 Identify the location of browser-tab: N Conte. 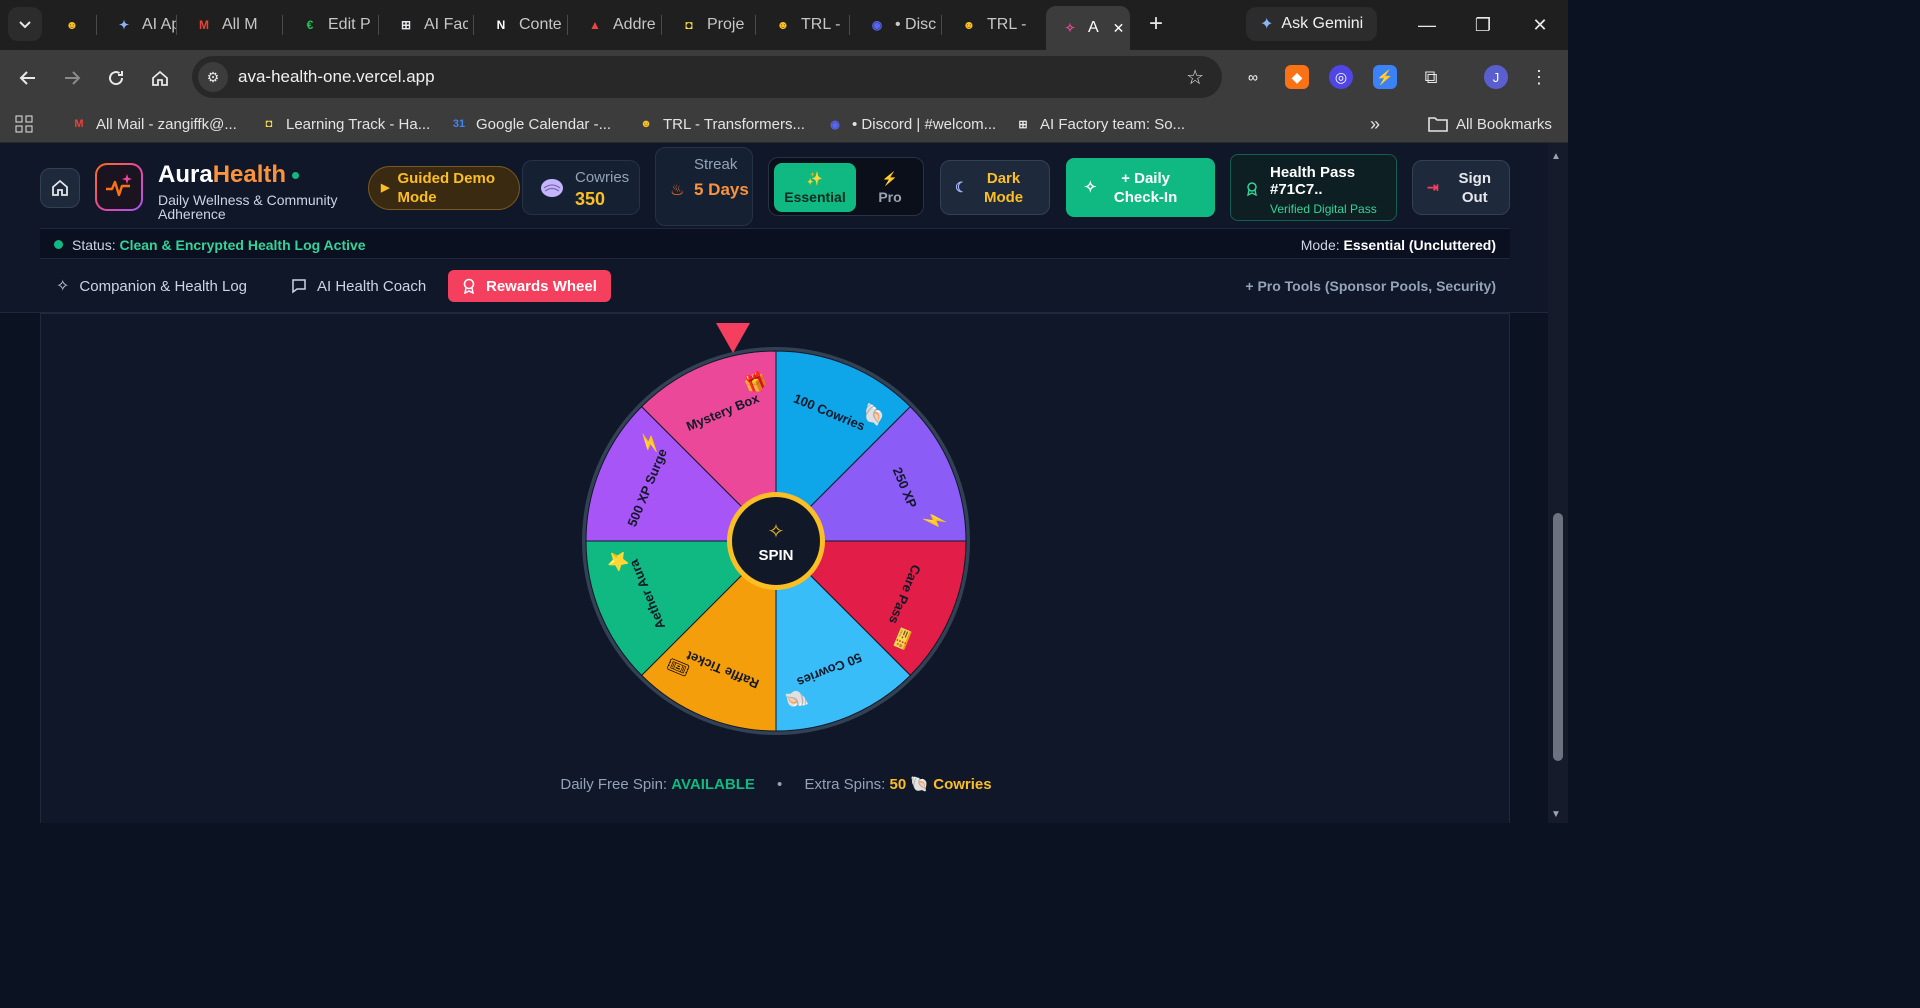
(520, 25).